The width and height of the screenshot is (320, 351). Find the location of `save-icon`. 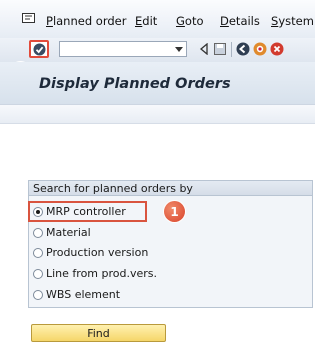

save-icon is located at coordinates (220, 49).